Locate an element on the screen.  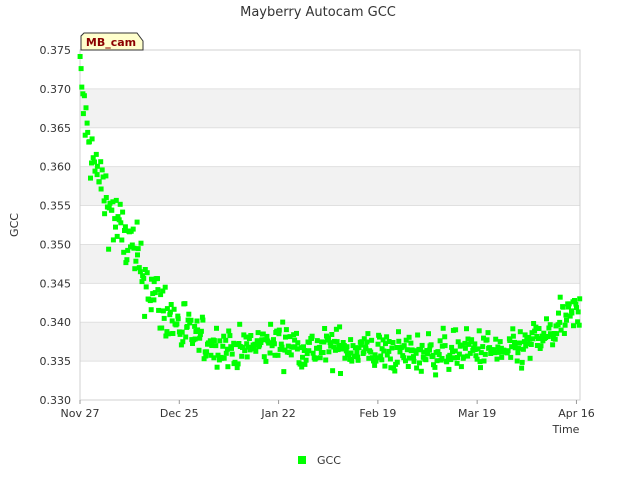
y-tick-label: 0.360 is located at coordinates (56, 167).